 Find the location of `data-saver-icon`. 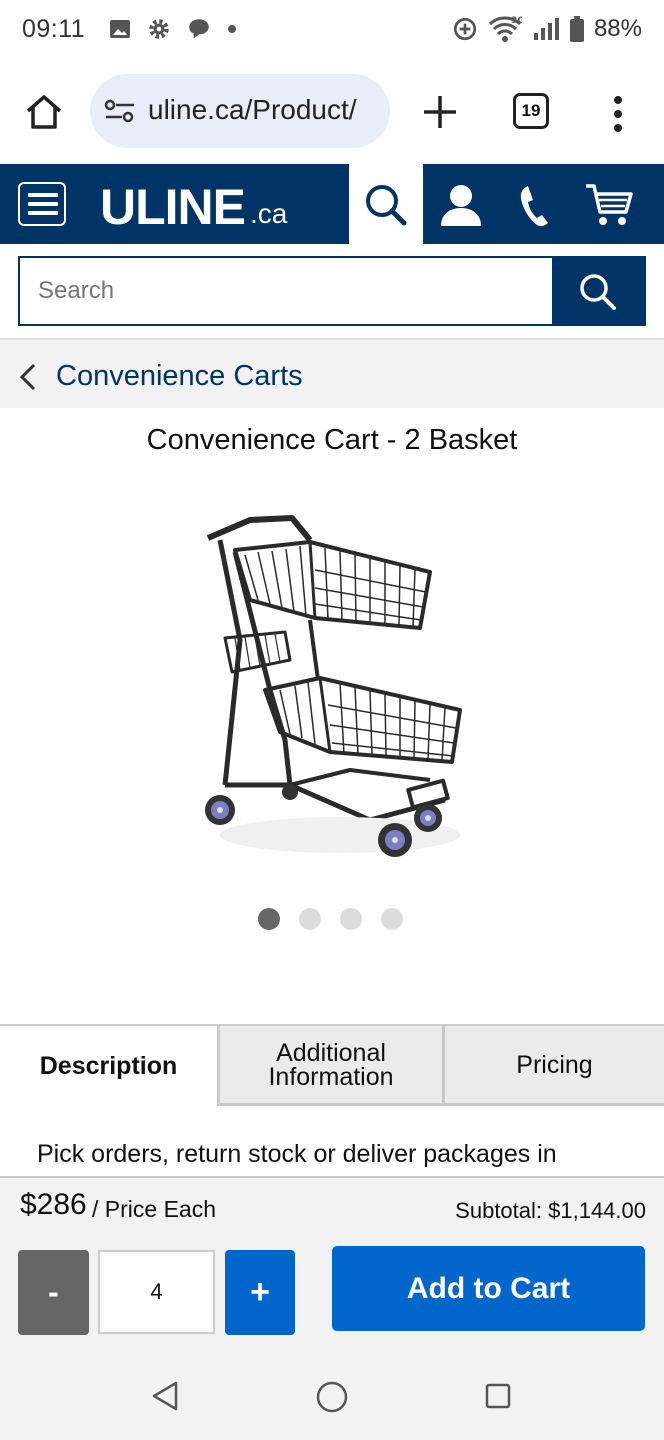

data-saver-icon is located at coordinates (465, 29).